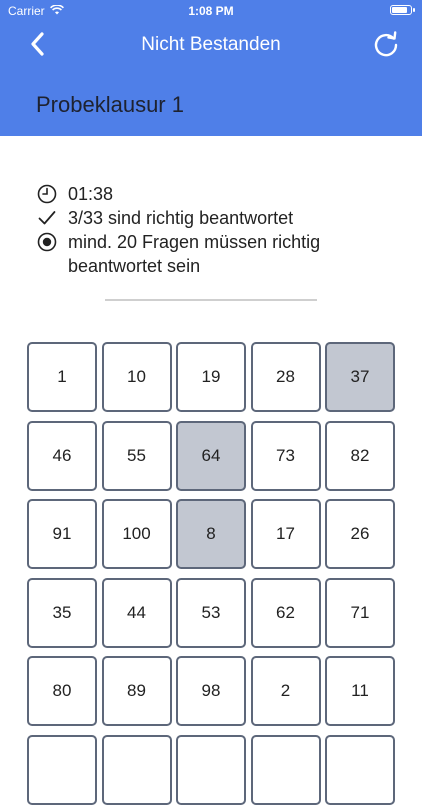 This screenshot has height=805, width=422. I want to click on question-cell: 73, so click(285, 455).